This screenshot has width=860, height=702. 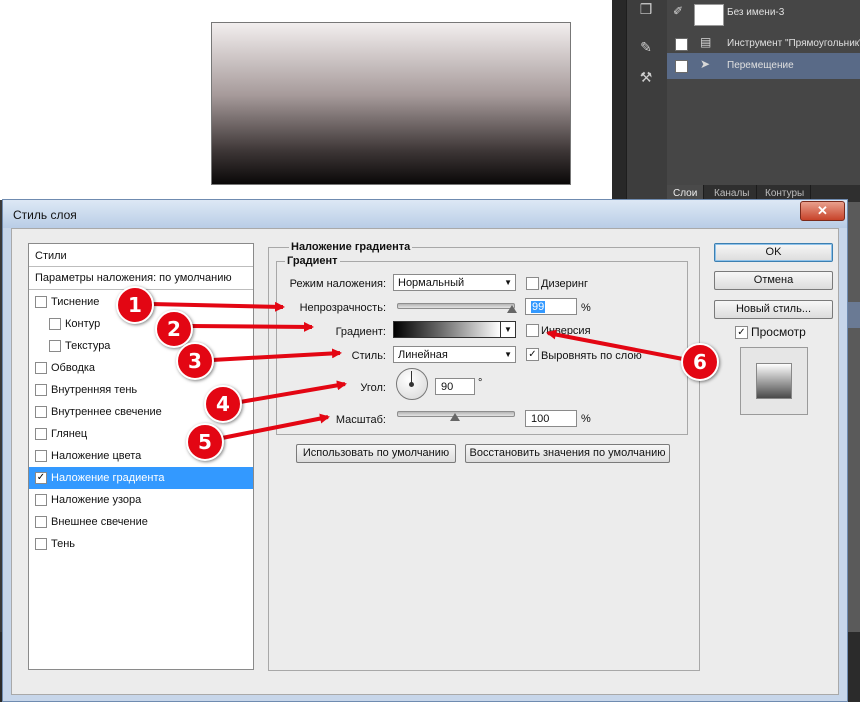 What do you see at coordinates (566, 331) in the screenshot?
I see `reverse-label: Инверсия` at bounding box center [566, 331].